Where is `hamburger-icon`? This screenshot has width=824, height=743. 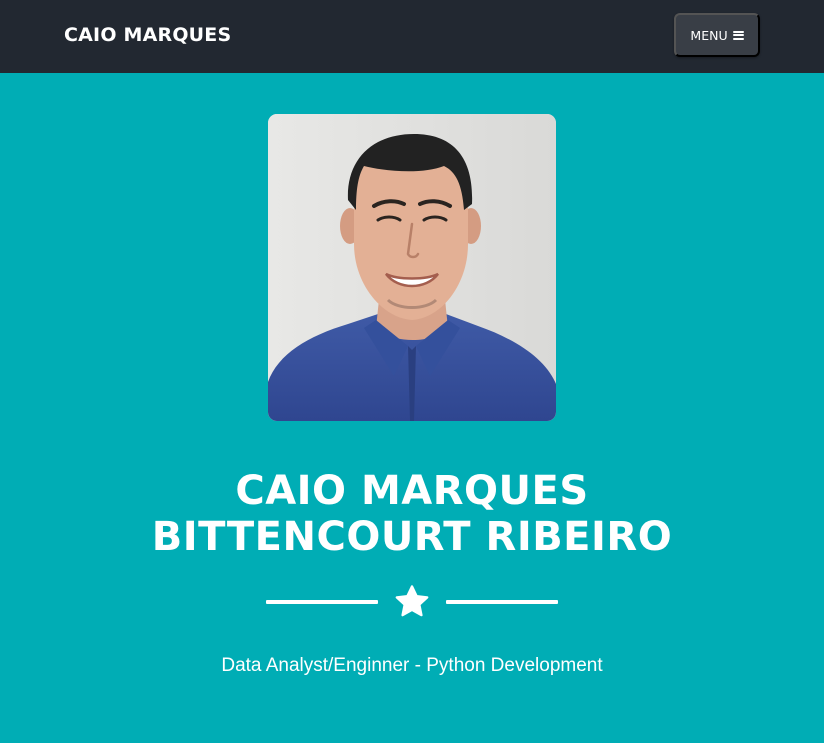 hamburger-icon is located at coordinates (738, 35).